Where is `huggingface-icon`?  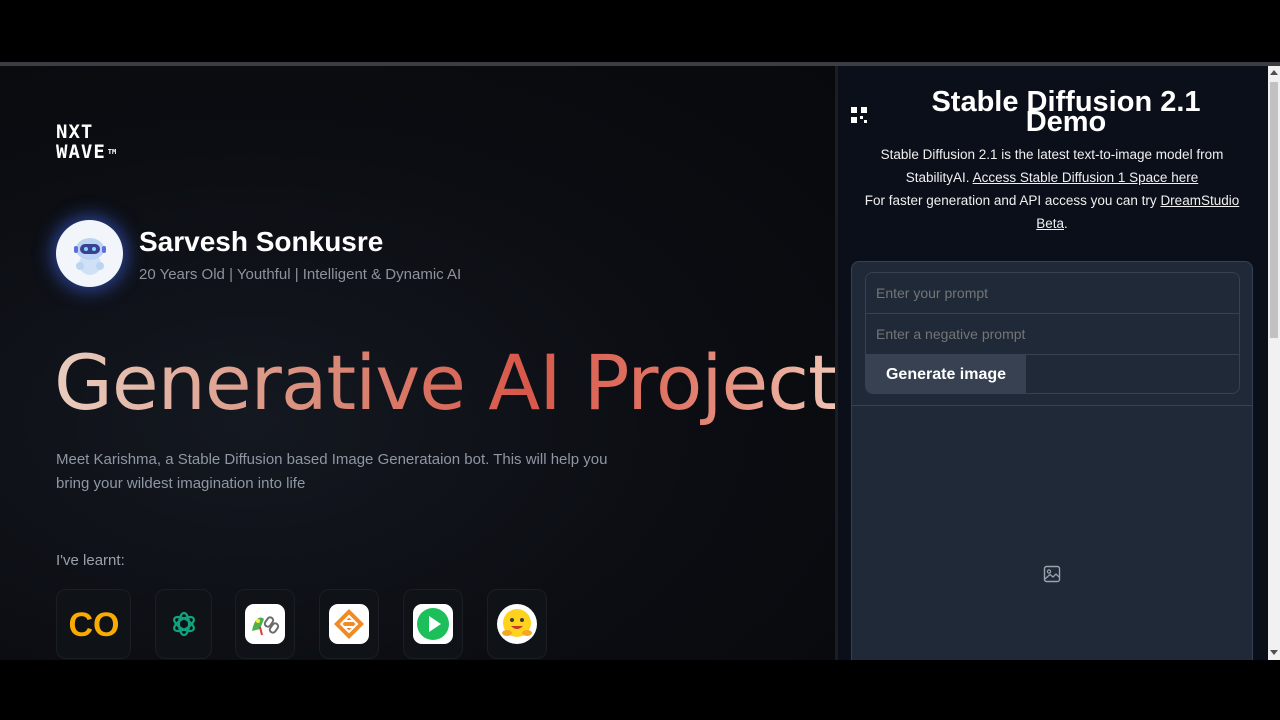
huggingface-icon is located at coordinates (517, 624).